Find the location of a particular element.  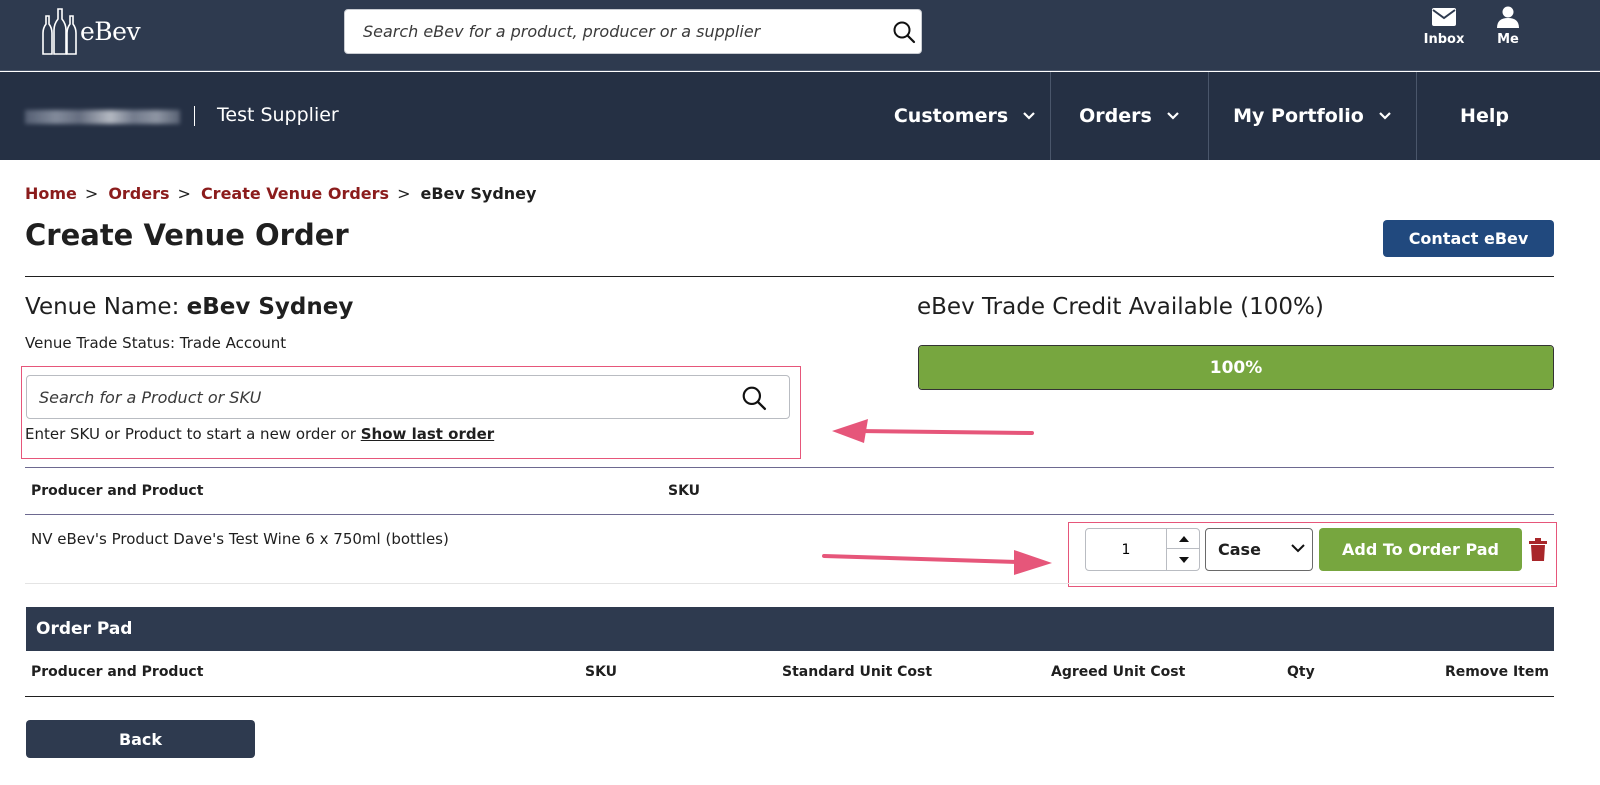

annotation-arrow-left-icon is located at coordinates (933, 431).